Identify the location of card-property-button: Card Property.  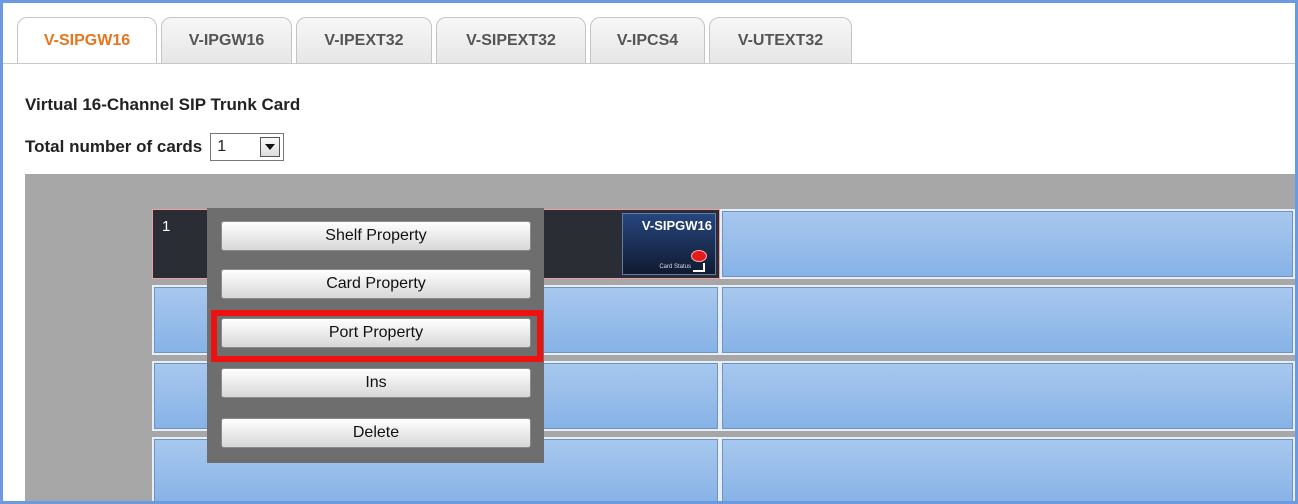
(376, 284).